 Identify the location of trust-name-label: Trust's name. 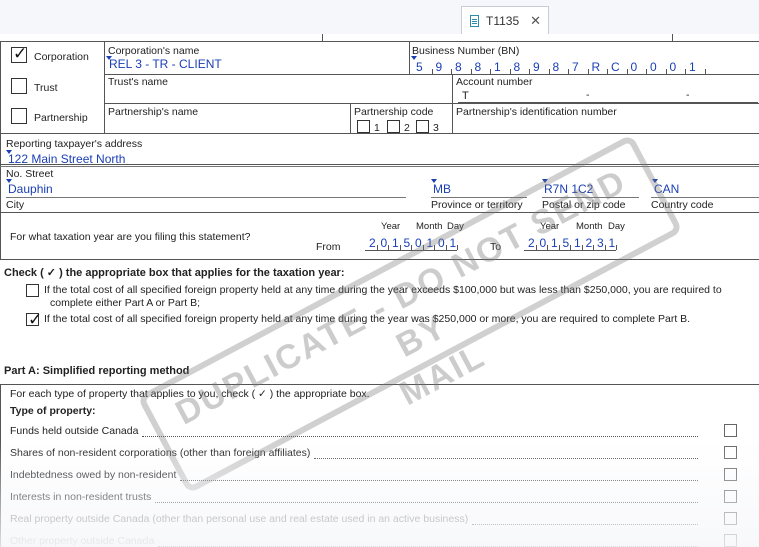
(138, 82).